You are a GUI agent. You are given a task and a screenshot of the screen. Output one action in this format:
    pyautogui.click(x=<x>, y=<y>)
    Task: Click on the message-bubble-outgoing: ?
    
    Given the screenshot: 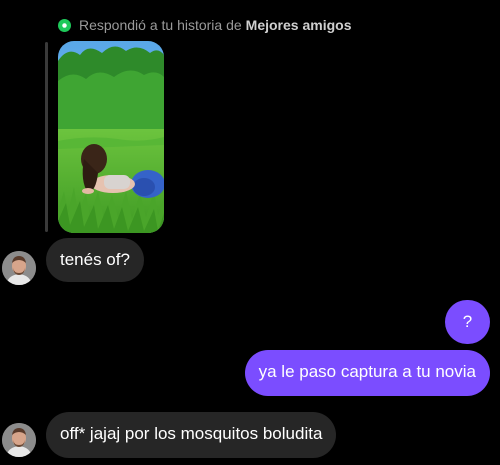 What is the action you would take?
    pyautogui.click(x=467, y=322)
    